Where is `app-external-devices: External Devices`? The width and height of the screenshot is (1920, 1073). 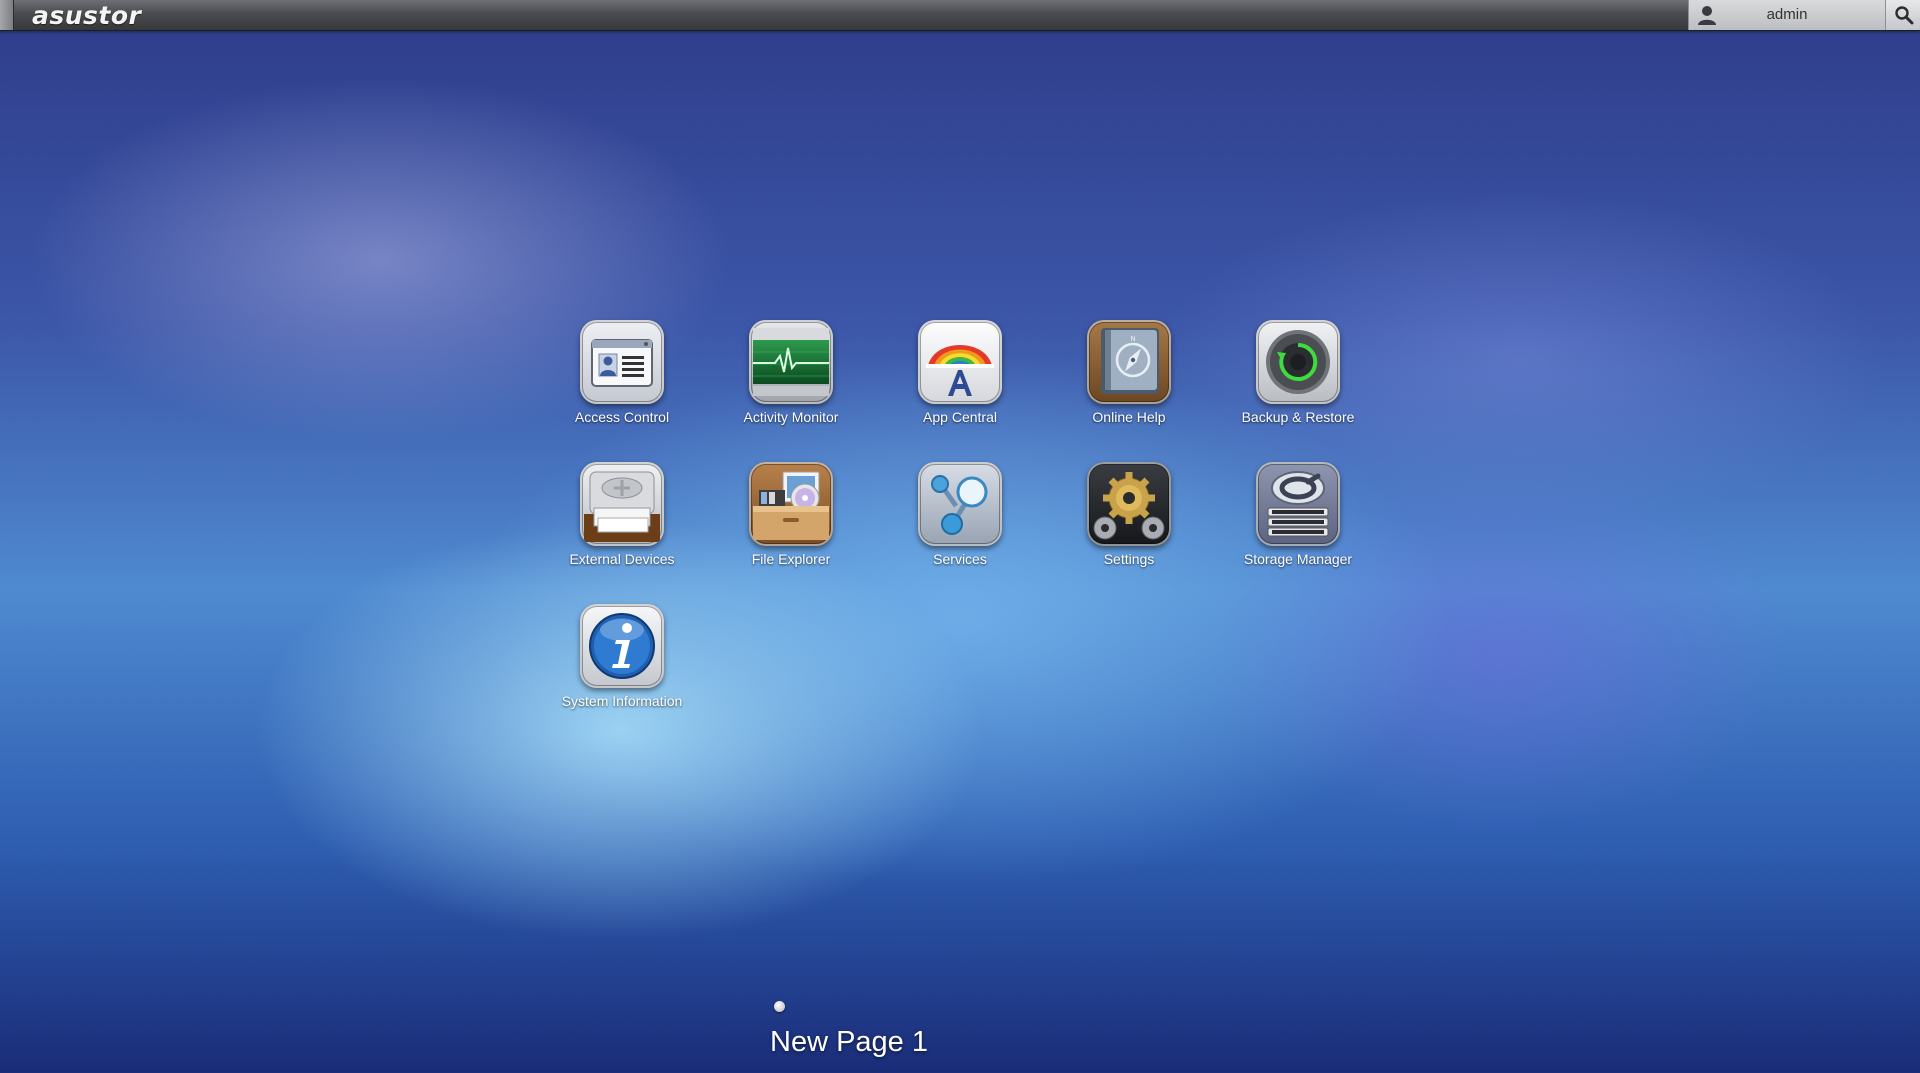 app-external-devices: External Devices is located at coordinates (622, 514).